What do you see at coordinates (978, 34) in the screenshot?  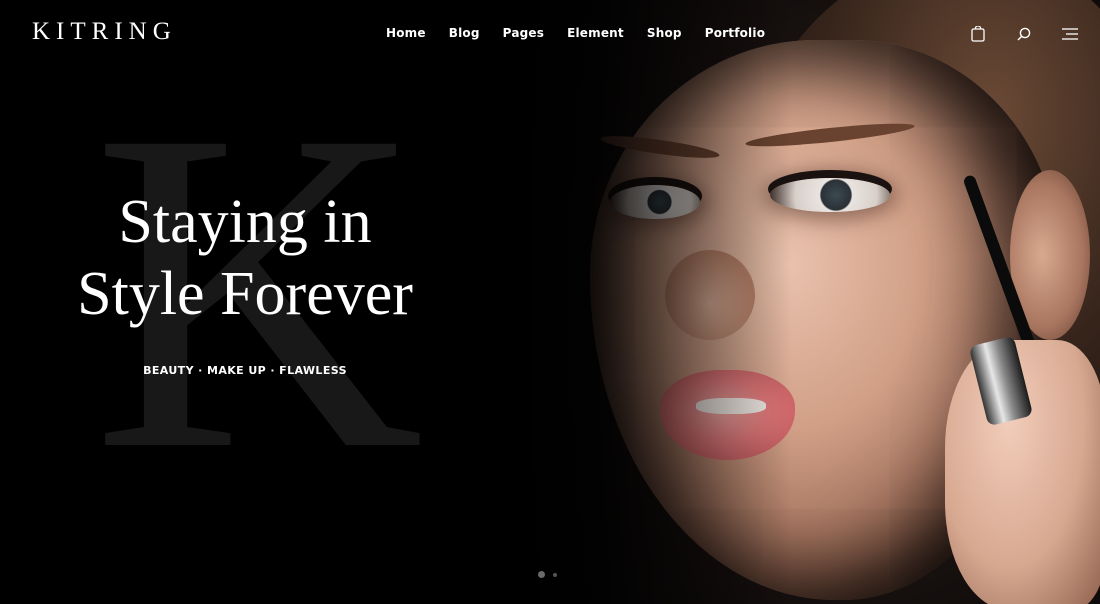 I see `shopping-bag-icon` at bounding box center [978, 34].